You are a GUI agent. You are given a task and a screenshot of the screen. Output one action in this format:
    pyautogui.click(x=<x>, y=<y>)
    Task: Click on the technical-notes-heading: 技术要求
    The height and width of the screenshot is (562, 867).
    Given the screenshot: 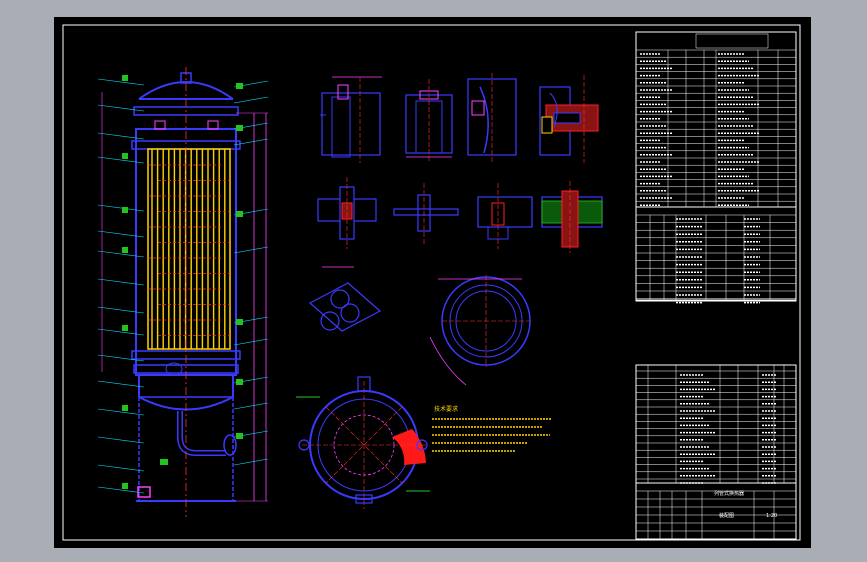 What is the action you would take?
    pyautogui.click(x=446, y=409)
    